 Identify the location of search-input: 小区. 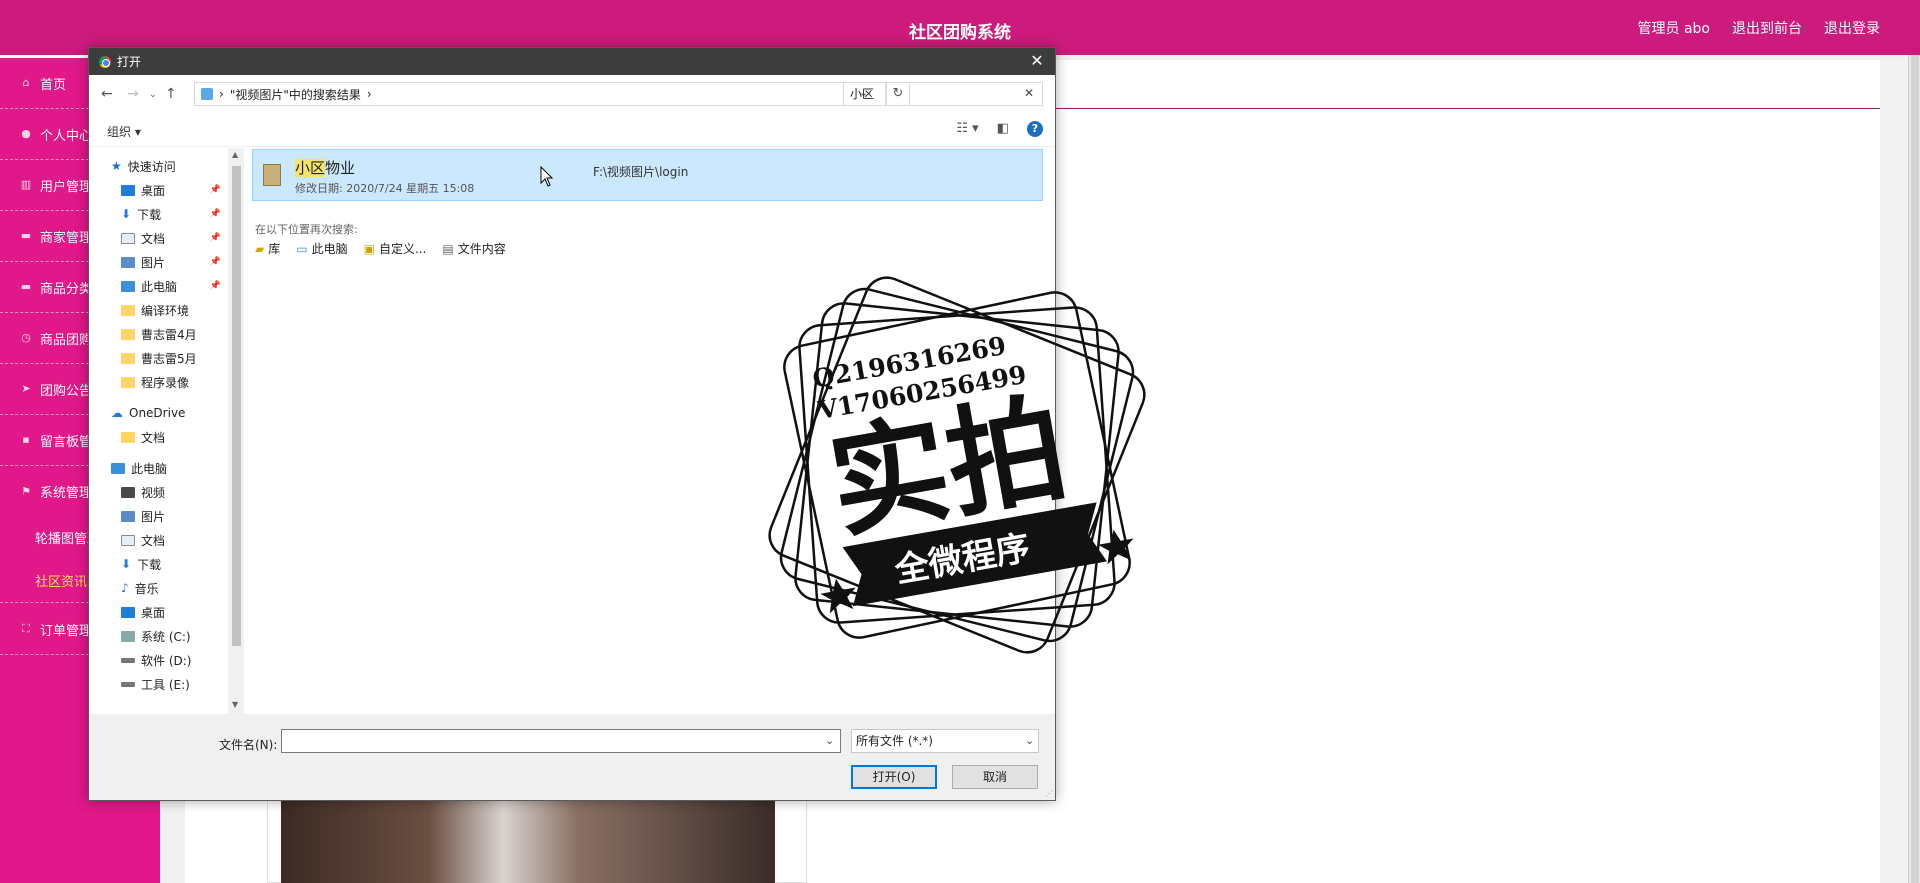
(943, 94).